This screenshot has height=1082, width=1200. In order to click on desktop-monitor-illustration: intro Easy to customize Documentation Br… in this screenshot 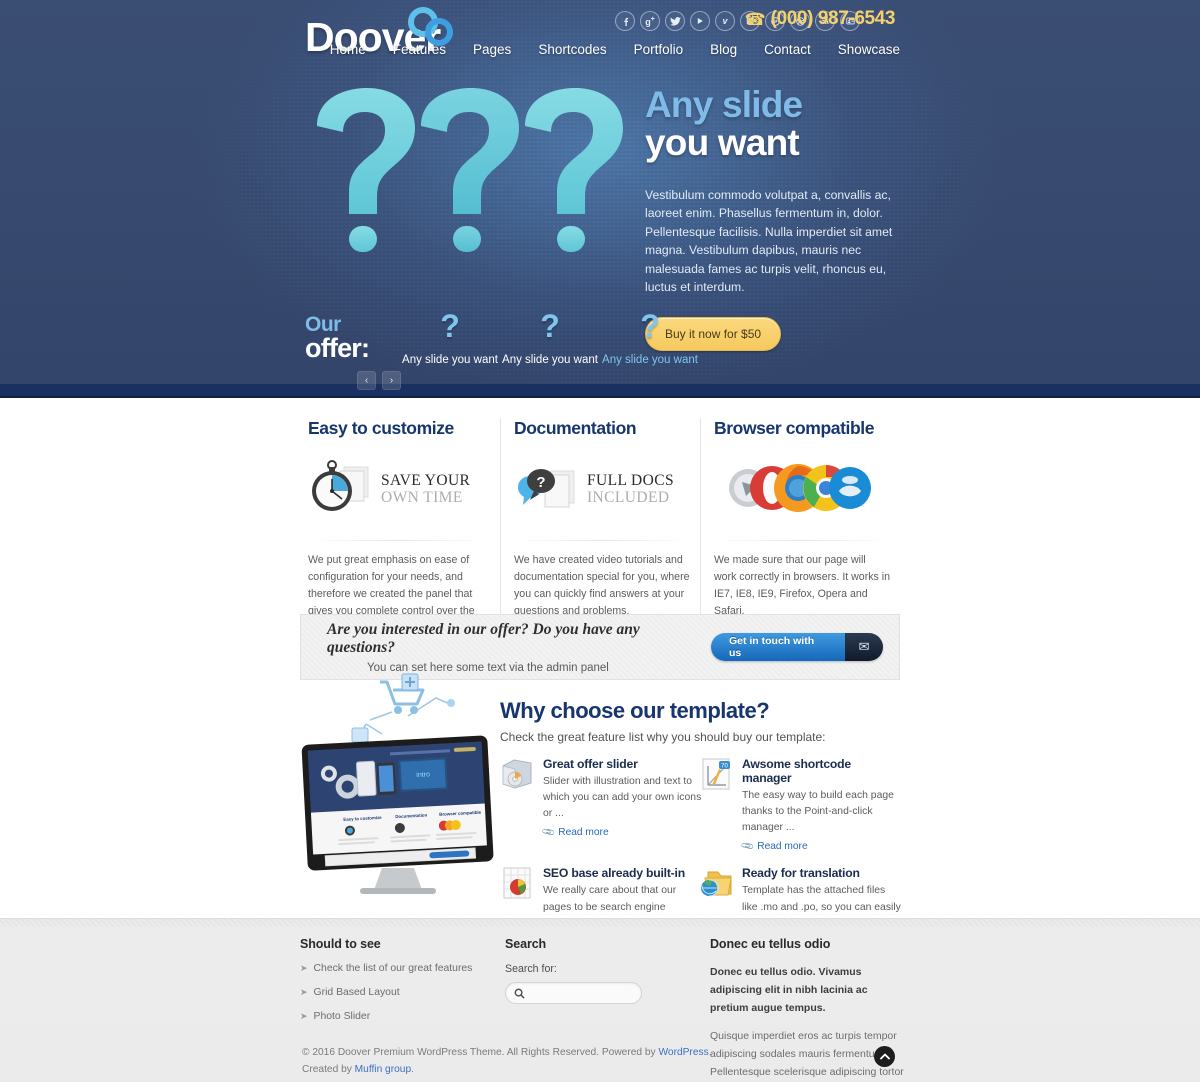, I will do `click(398, 784)`.